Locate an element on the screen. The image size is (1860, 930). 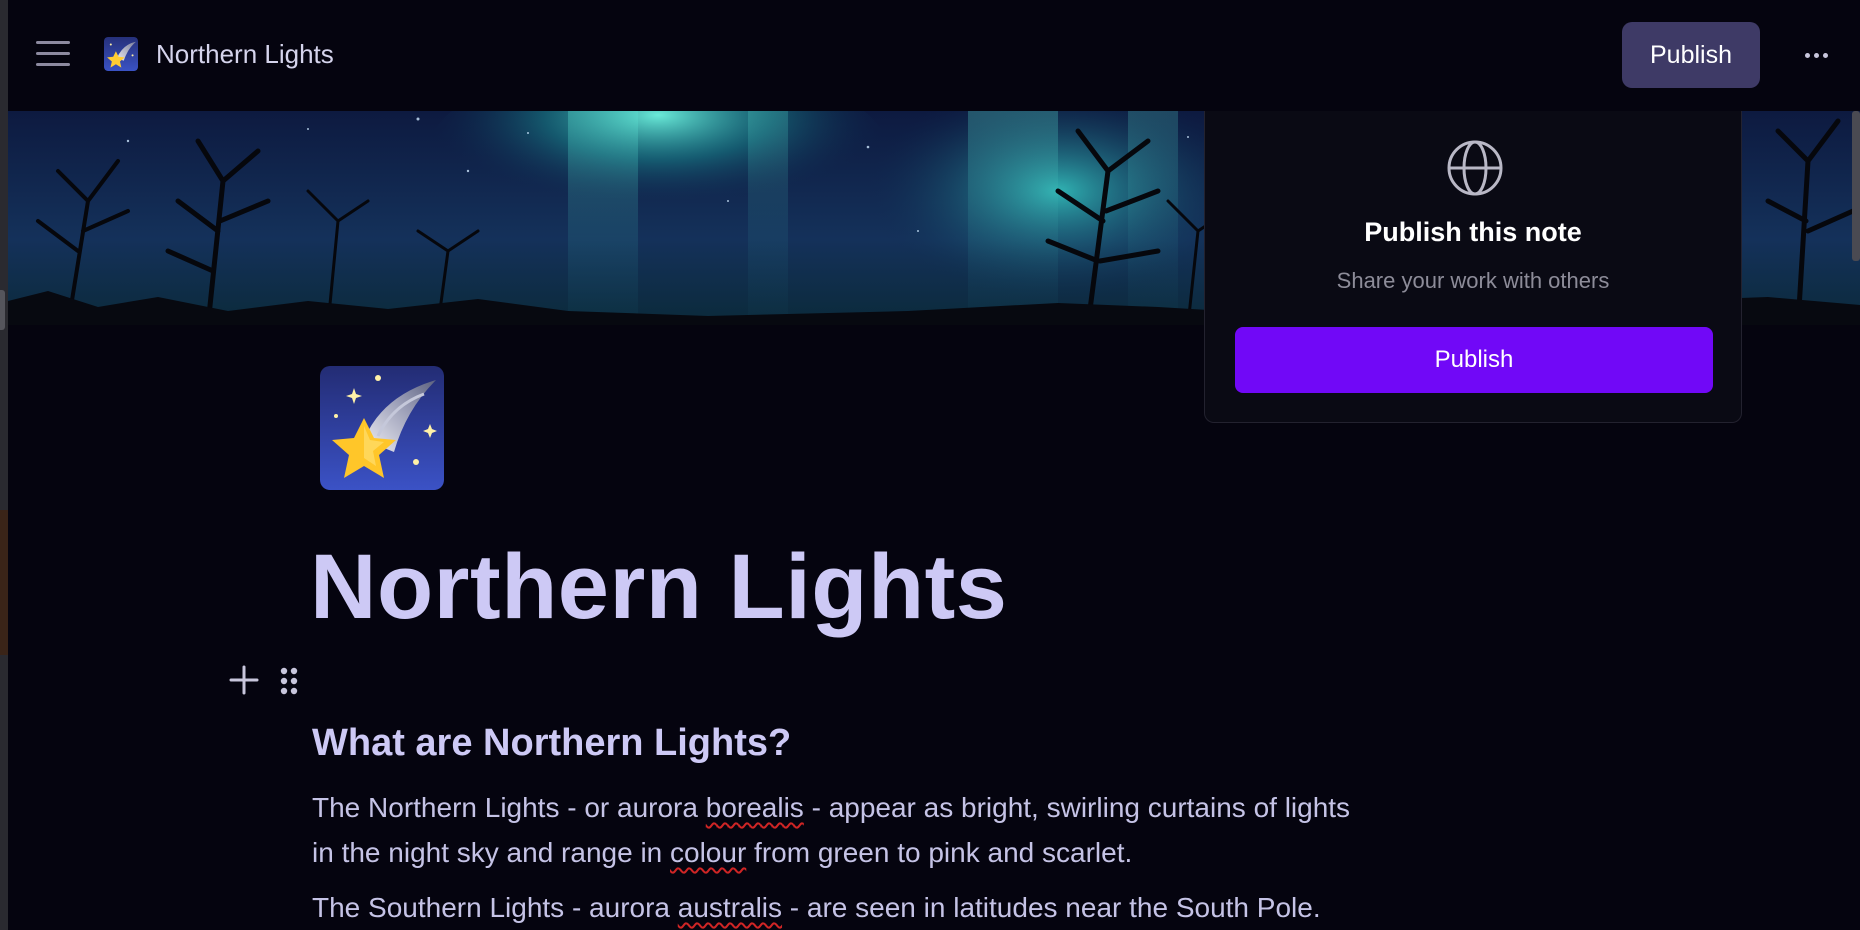
misspelled-word: borealis is located at coordinates (755, 807).